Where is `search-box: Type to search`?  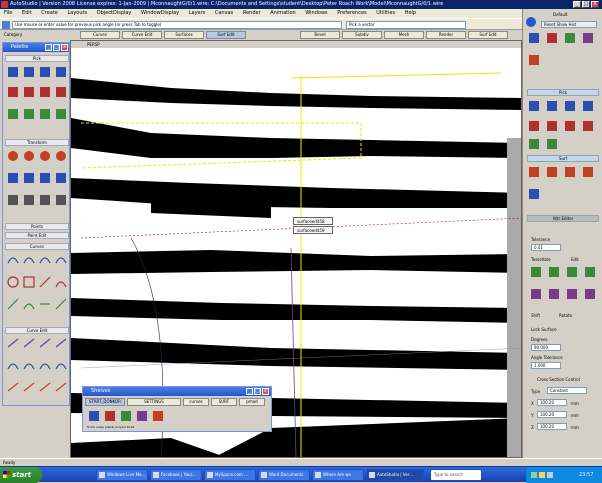 search-box: Type to search is located at coordinates (456, 475).